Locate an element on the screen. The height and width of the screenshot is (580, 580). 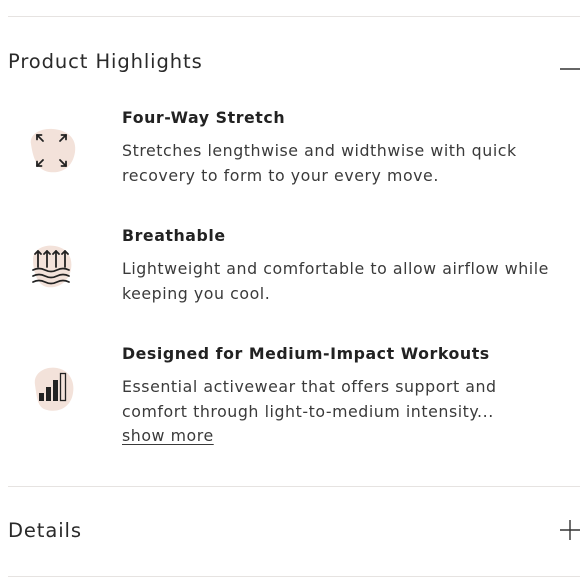
product-highlights-header: Product Highlights is located at coordinates (294, 62).